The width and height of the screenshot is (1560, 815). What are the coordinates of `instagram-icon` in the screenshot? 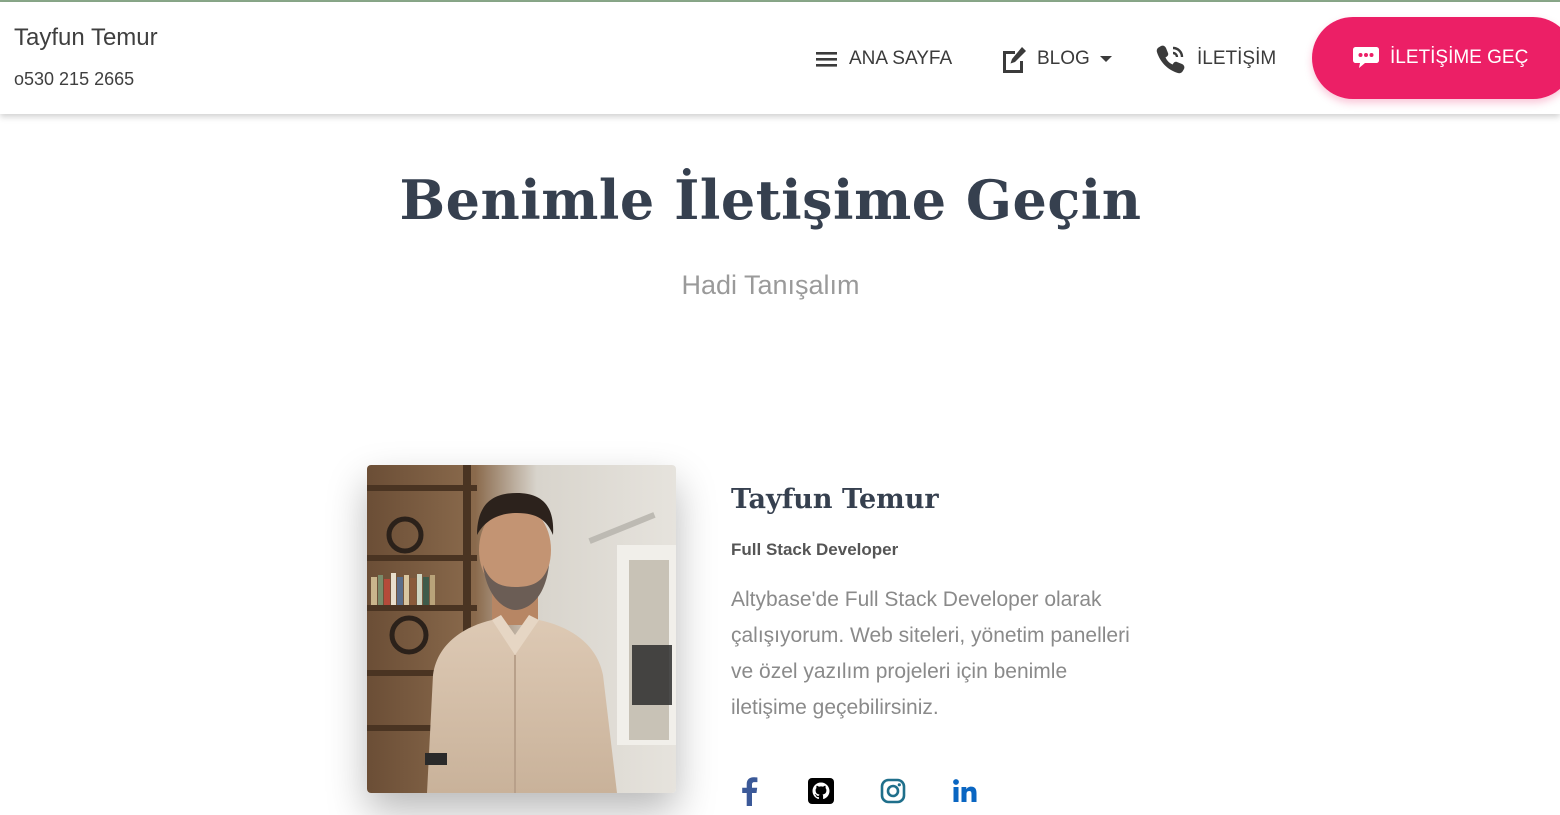 It's located at (893, 791).